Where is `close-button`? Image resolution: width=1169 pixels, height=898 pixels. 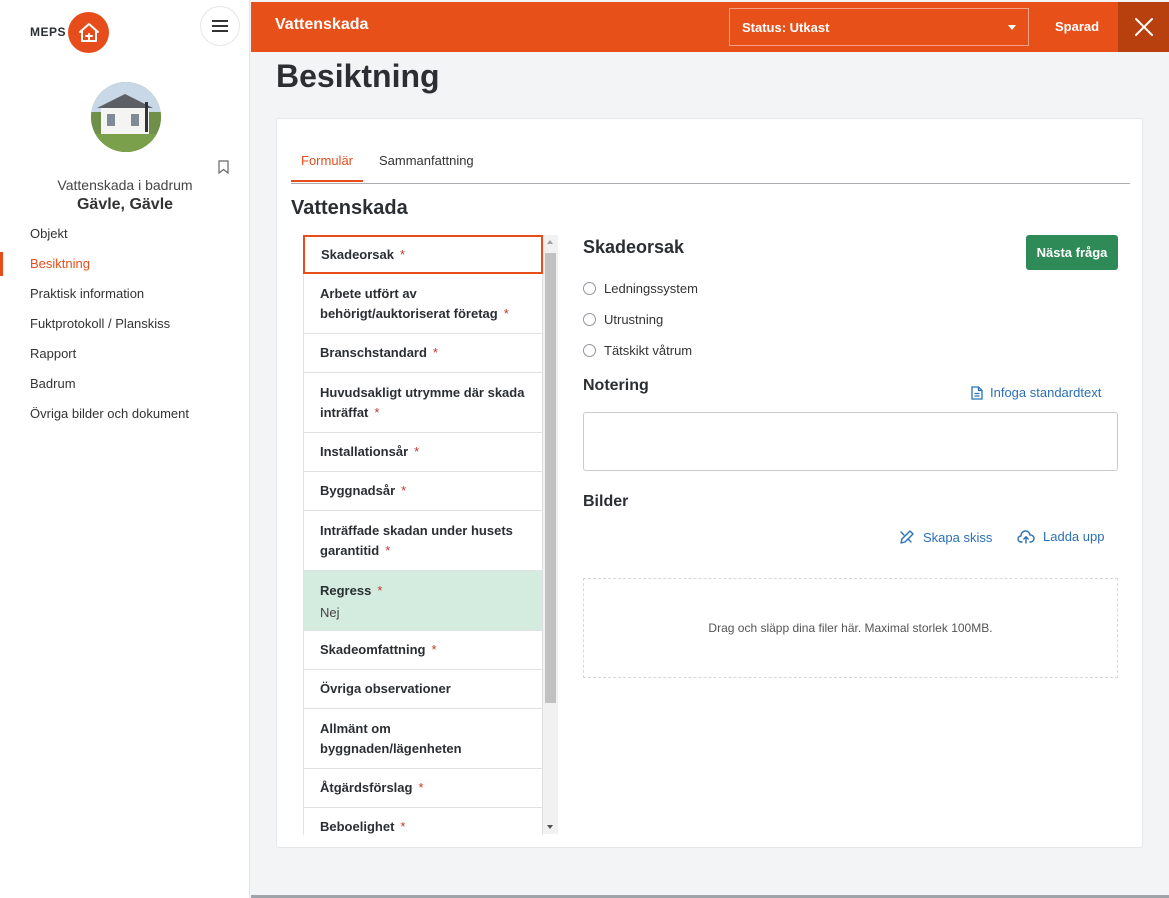 close-button is located at coordinates (1143, 27).